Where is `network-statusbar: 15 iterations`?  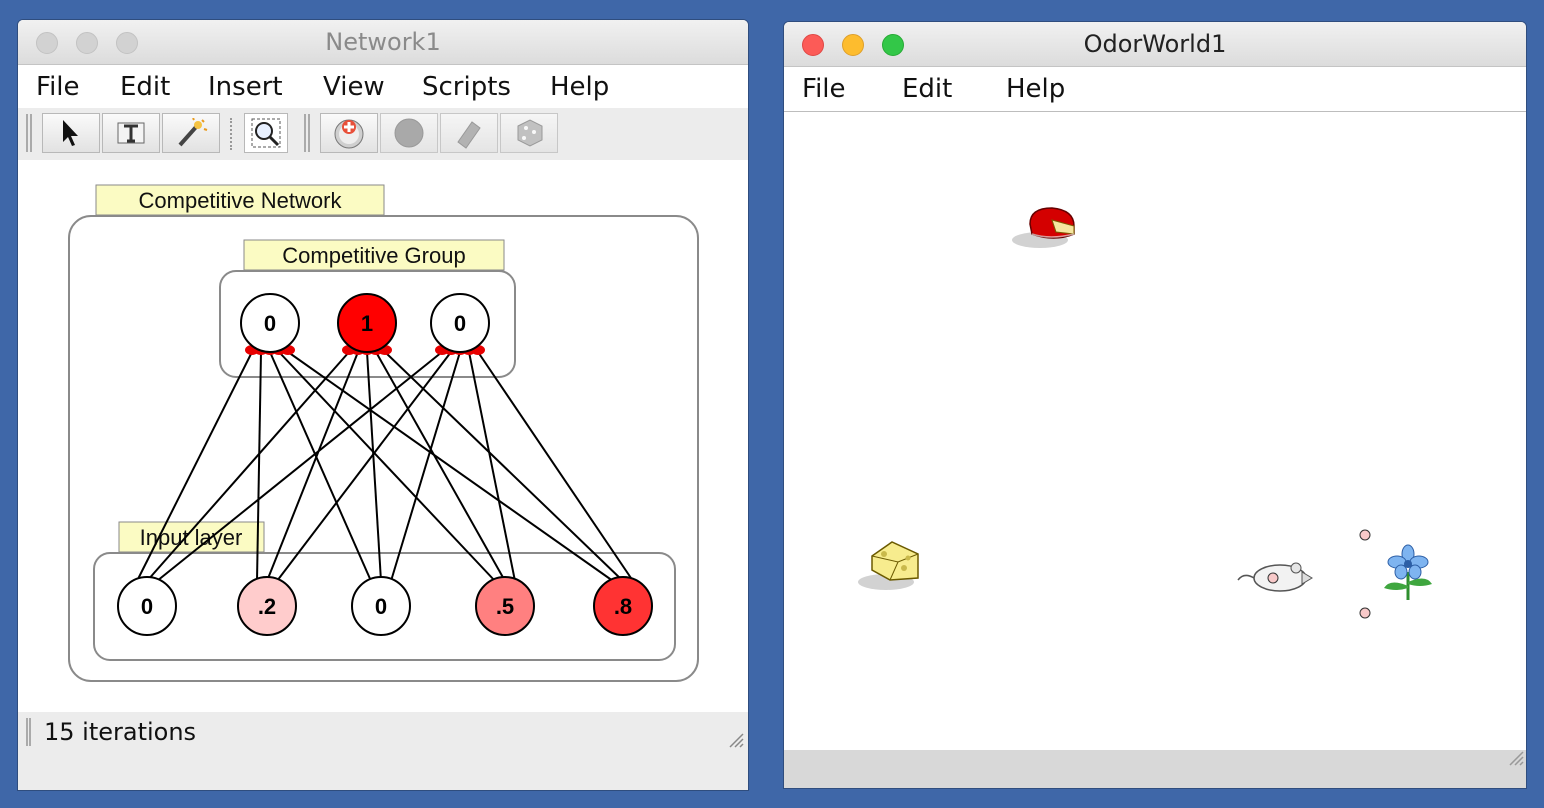 network-statusbar: 15 iterations is located at coordinates (383, 732).